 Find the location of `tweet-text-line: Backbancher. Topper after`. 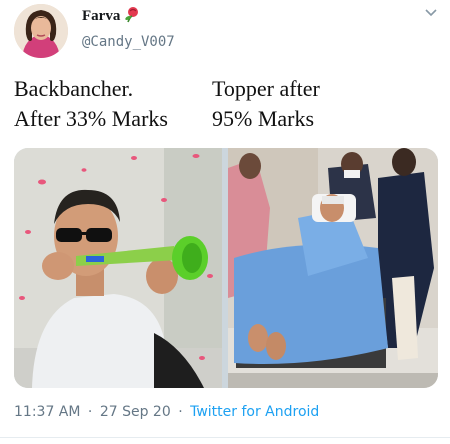

tweet-text-line: Backbancher. Topper after is located at coordinates (226, 89).